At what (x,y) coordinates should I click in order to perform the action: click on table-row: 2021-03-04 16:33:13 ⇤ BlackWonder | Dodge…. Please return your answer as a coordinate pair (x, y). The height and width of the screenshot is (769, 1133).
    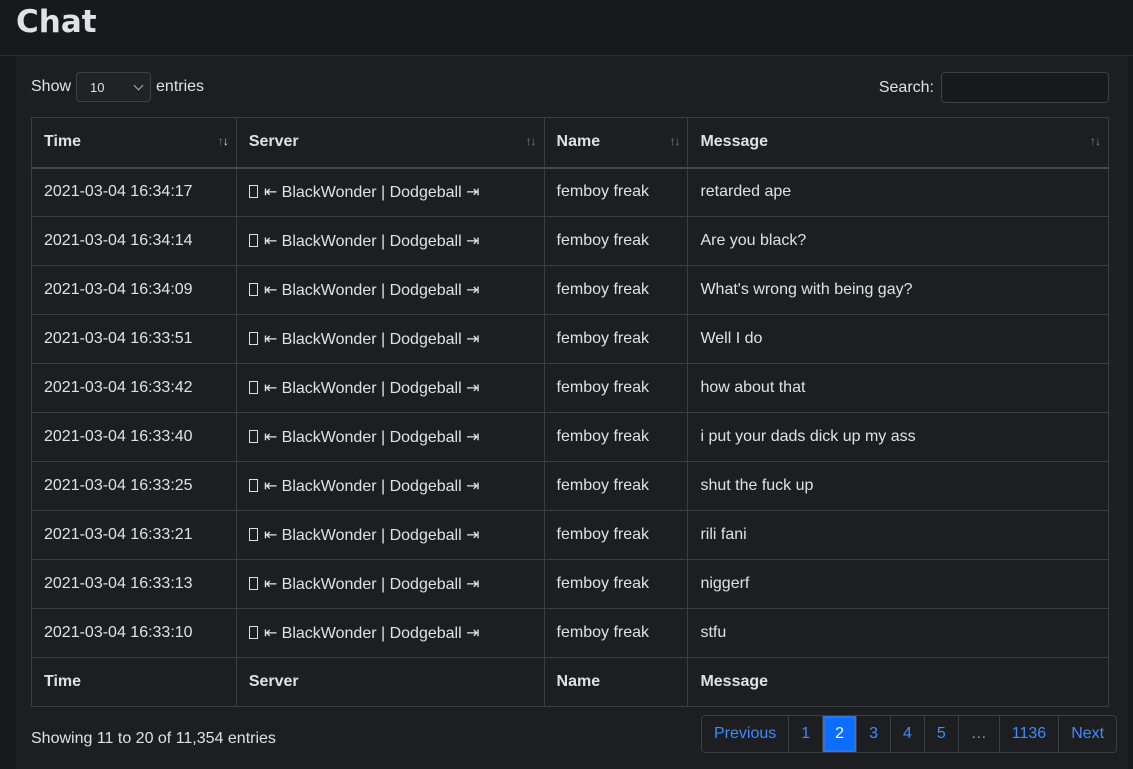
    Looking at the image, I should click on (570, 584).